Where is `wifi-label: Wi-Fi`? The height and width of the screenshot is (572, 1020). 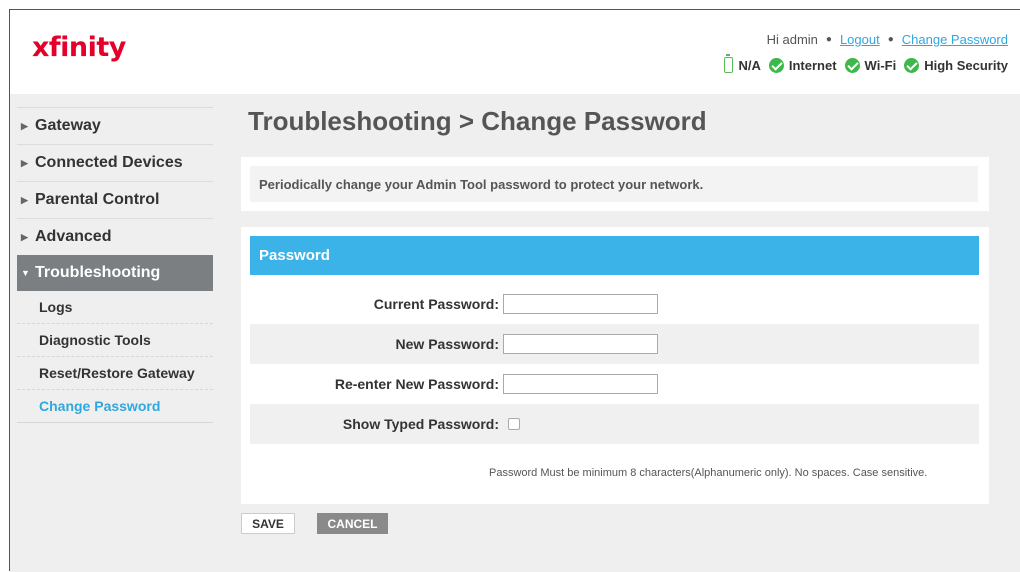
wifi-label: Wi-Fi is located at coordinates (880, 65).